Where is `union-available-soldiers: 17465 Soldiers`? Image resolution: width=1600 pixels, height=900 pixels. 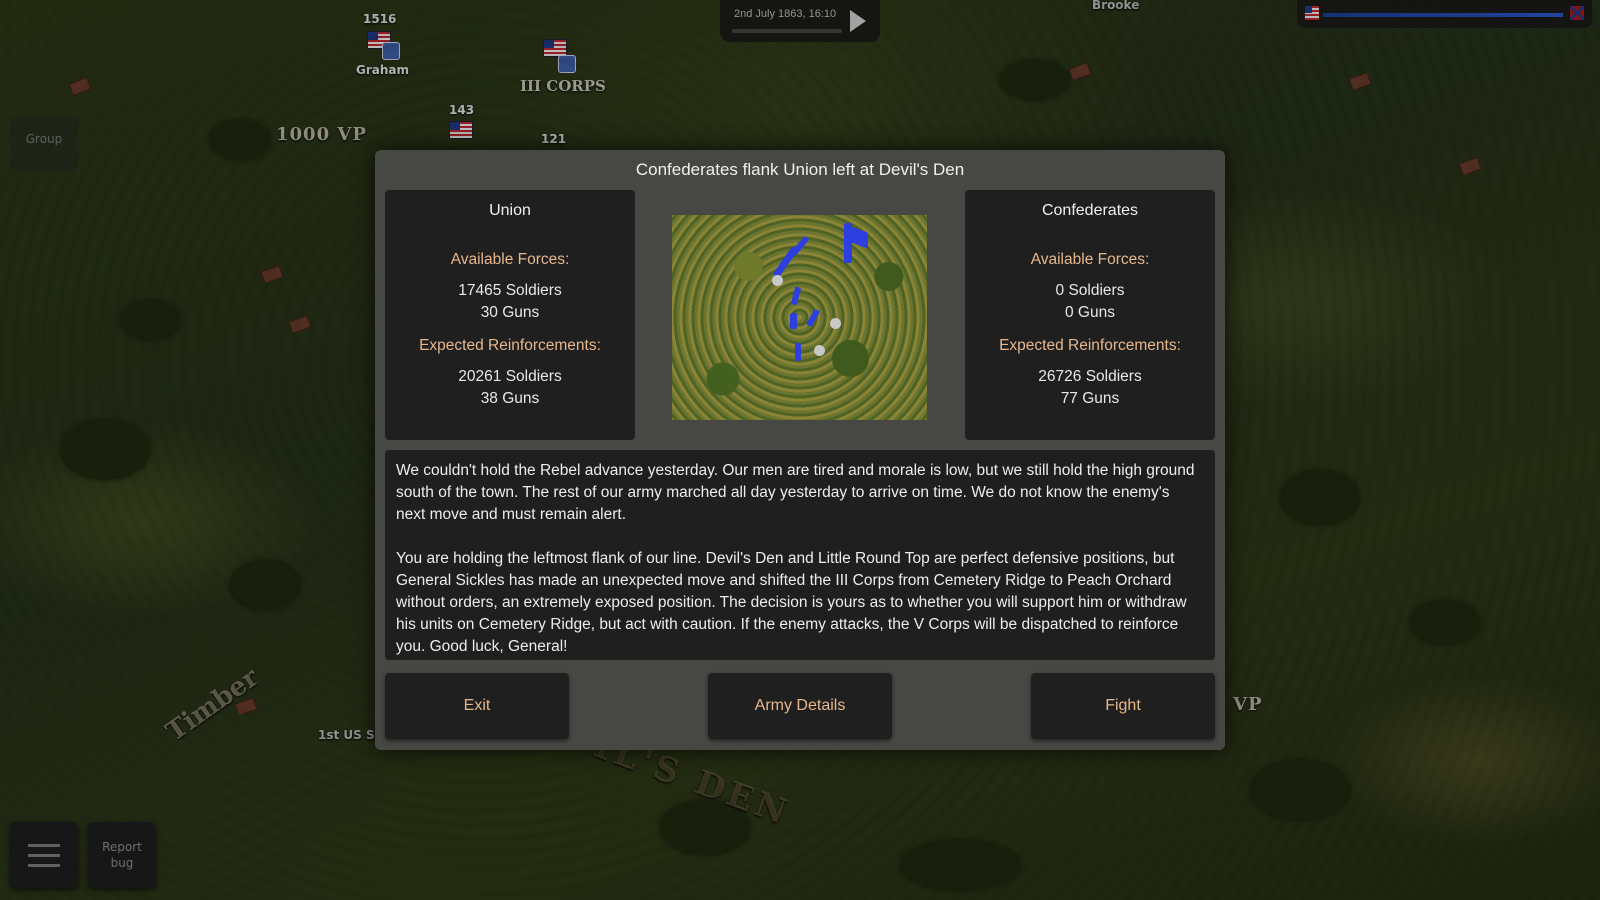 union-available-soldiers: 17465 Soldiers is located at coordinates (510, 290).